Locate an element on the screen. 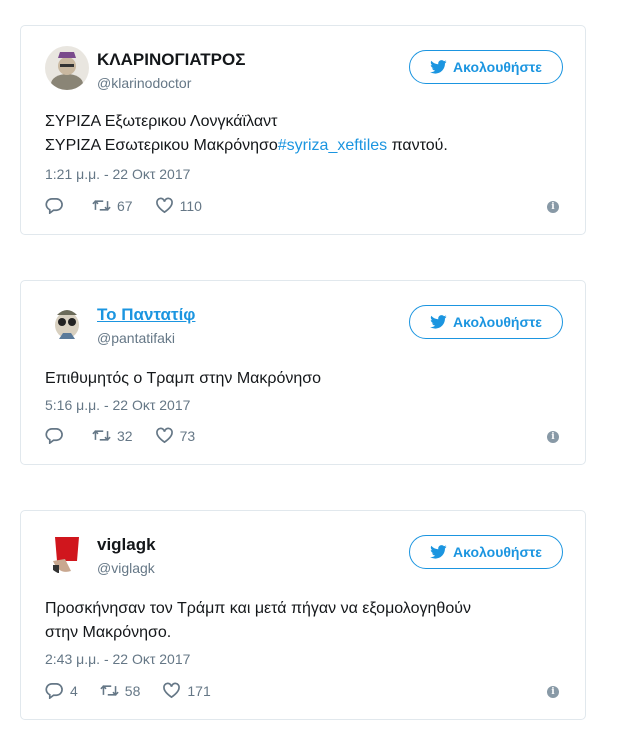 Image resolution: width=620 pixels, height=745 pixels. like-count: 73 is located at coordinates (187, 435).